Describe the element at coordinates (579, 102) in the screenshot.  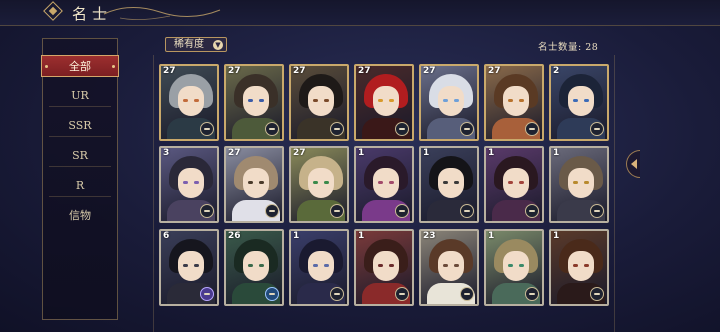
I see `character-card: 2` at that location.